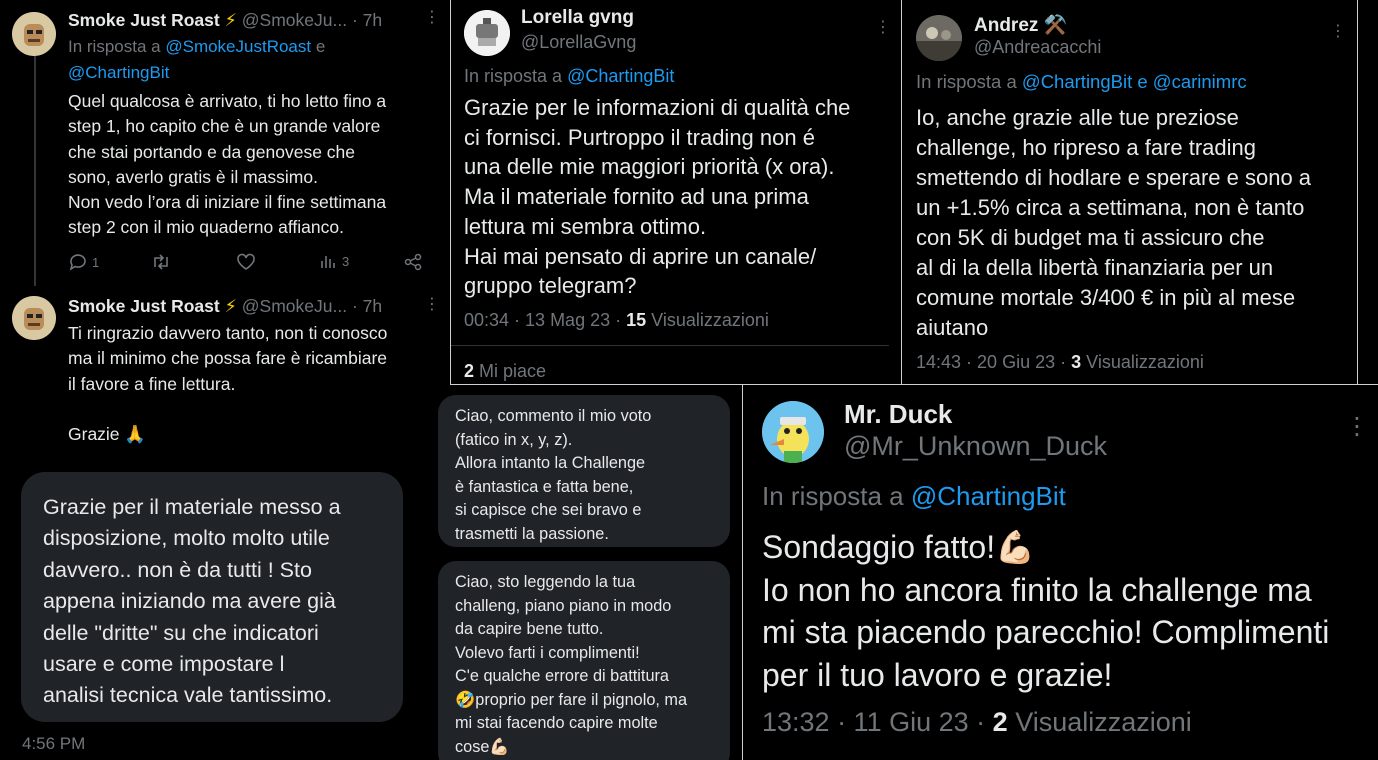 The height and width of the screenshot is (760, 1378). Describe the element at coordinates (35, 171) in the screenshot. I see `thread-line` at that location.